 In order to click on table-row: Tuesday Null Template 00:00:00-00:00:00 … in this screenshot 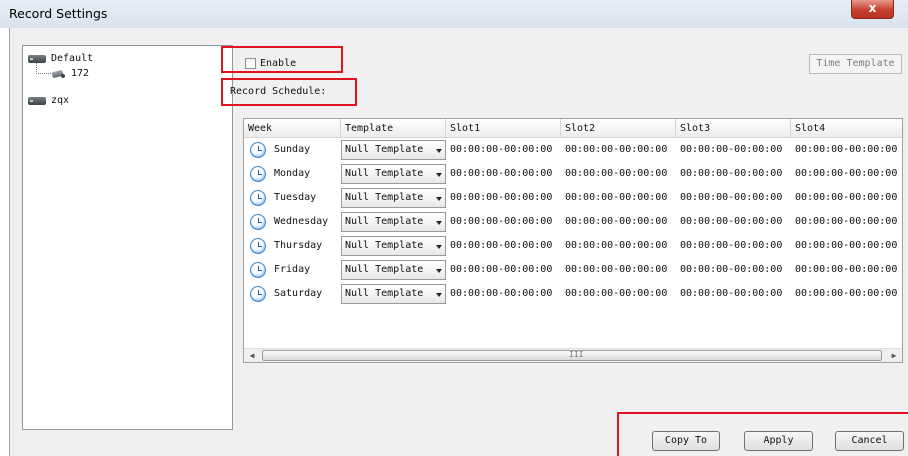, I will do `click(573, 198)`.